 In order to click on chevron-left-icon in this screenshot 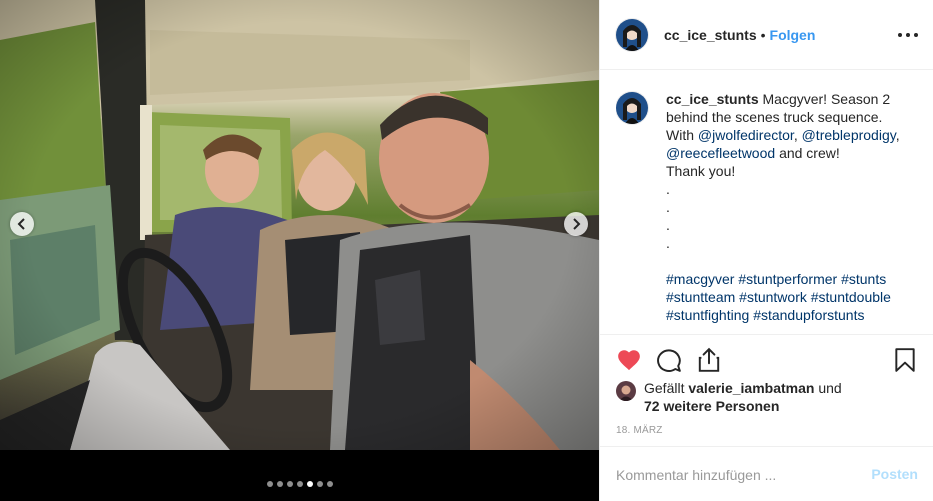, I will do `click(21, 224)`.